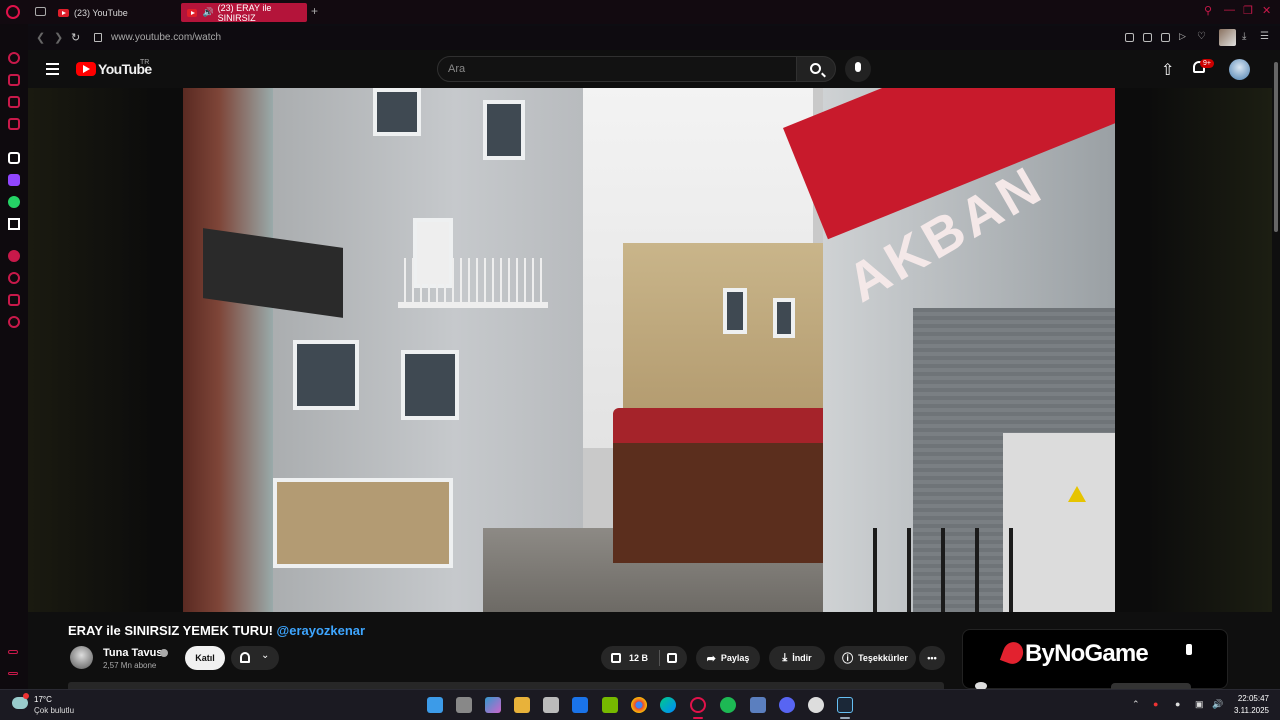 This screenshot has height=720, width=1280. I want to click on adblock-icon, so click(1165, 37).